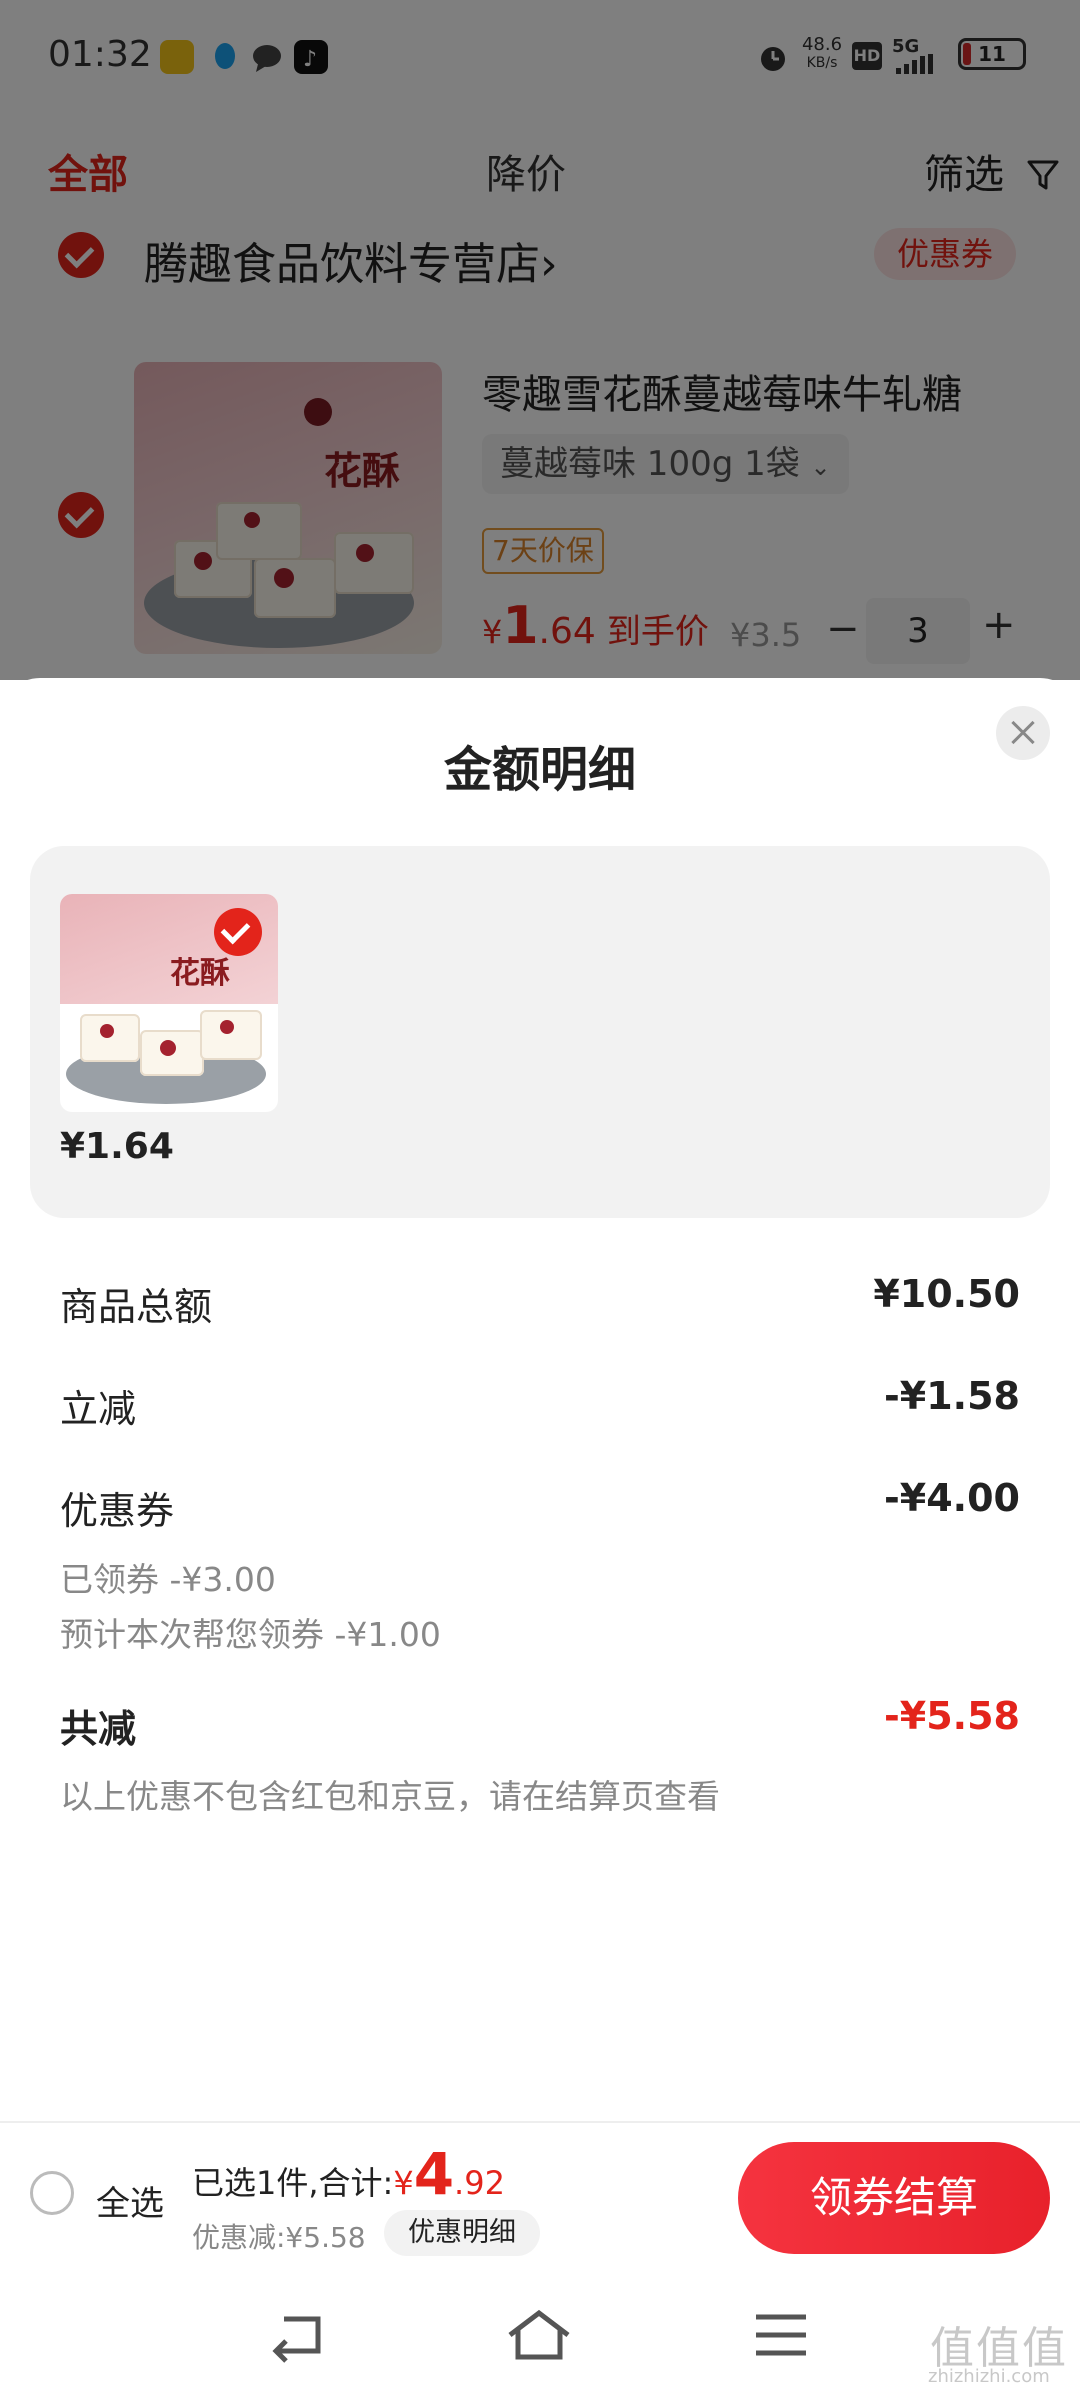 The image size is (1080, 2400). What do you see at coordinates (250, 1634) in the screenshot?
I see `coupon-estimated-detail: 预计本次帮您领券 -¥1.00` at bounding box center [250, 1634].